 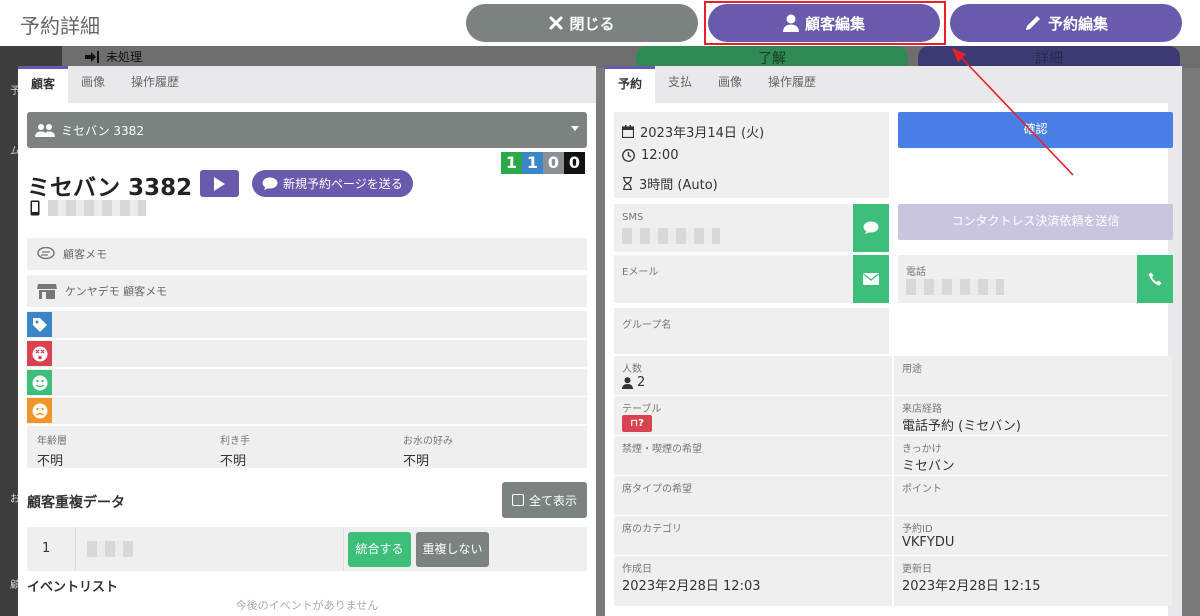 I want to click on purpose-label: 用途, so click(x=912, y=369).